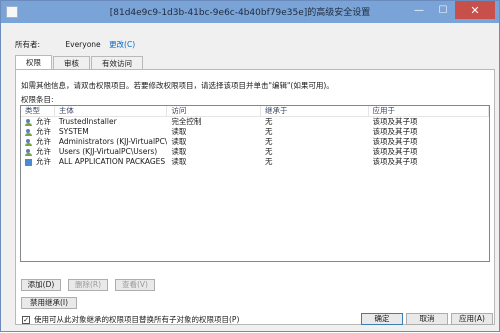  Describe the element at coordinates (87, 121) in the screenshot. I see `row-principal: TrustedInstaller` at that location.